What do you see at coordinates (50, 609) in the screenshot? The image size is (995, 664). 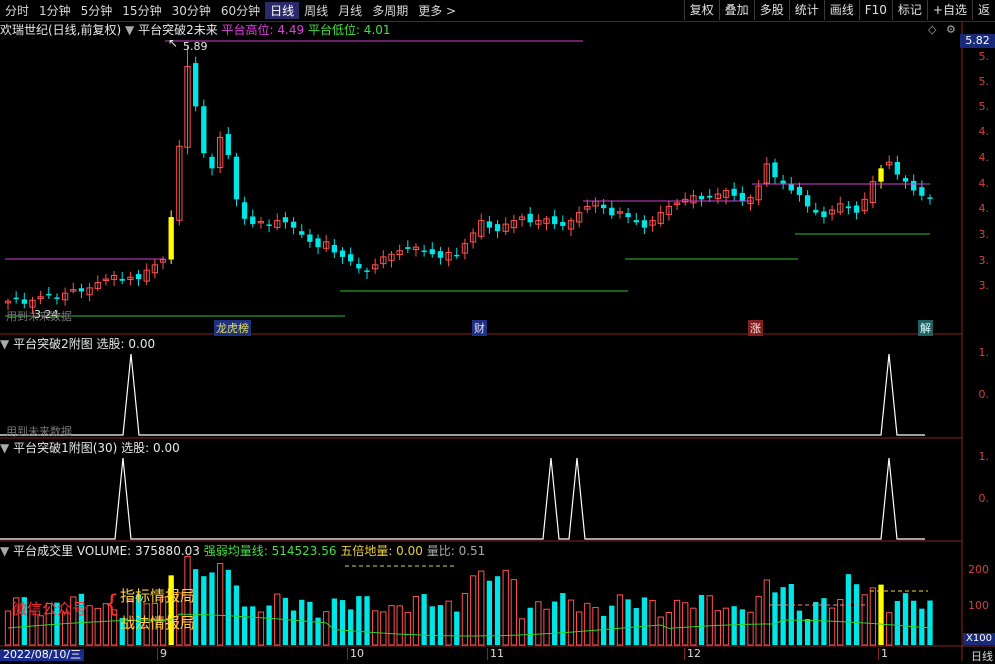 I see `watermark-wechat: 微信公众号` at bounding box center [50, 609].